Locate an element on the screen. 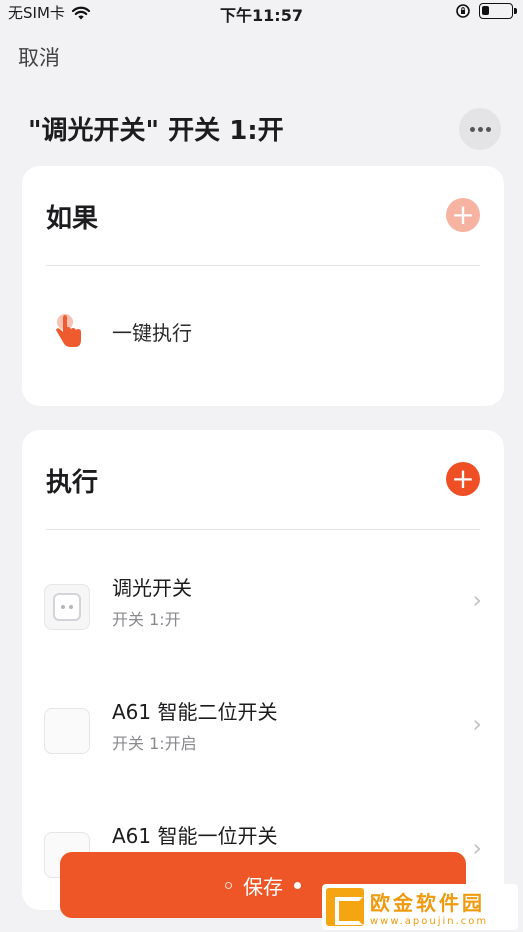  tap-hand-icon is located at coordinates (68, 330).